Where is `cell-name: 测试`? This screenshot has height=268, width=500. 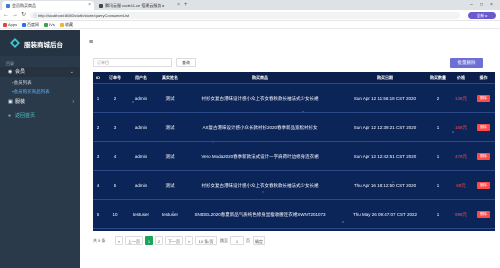
cell-name: 测试 is located at coordinates (170, 127).